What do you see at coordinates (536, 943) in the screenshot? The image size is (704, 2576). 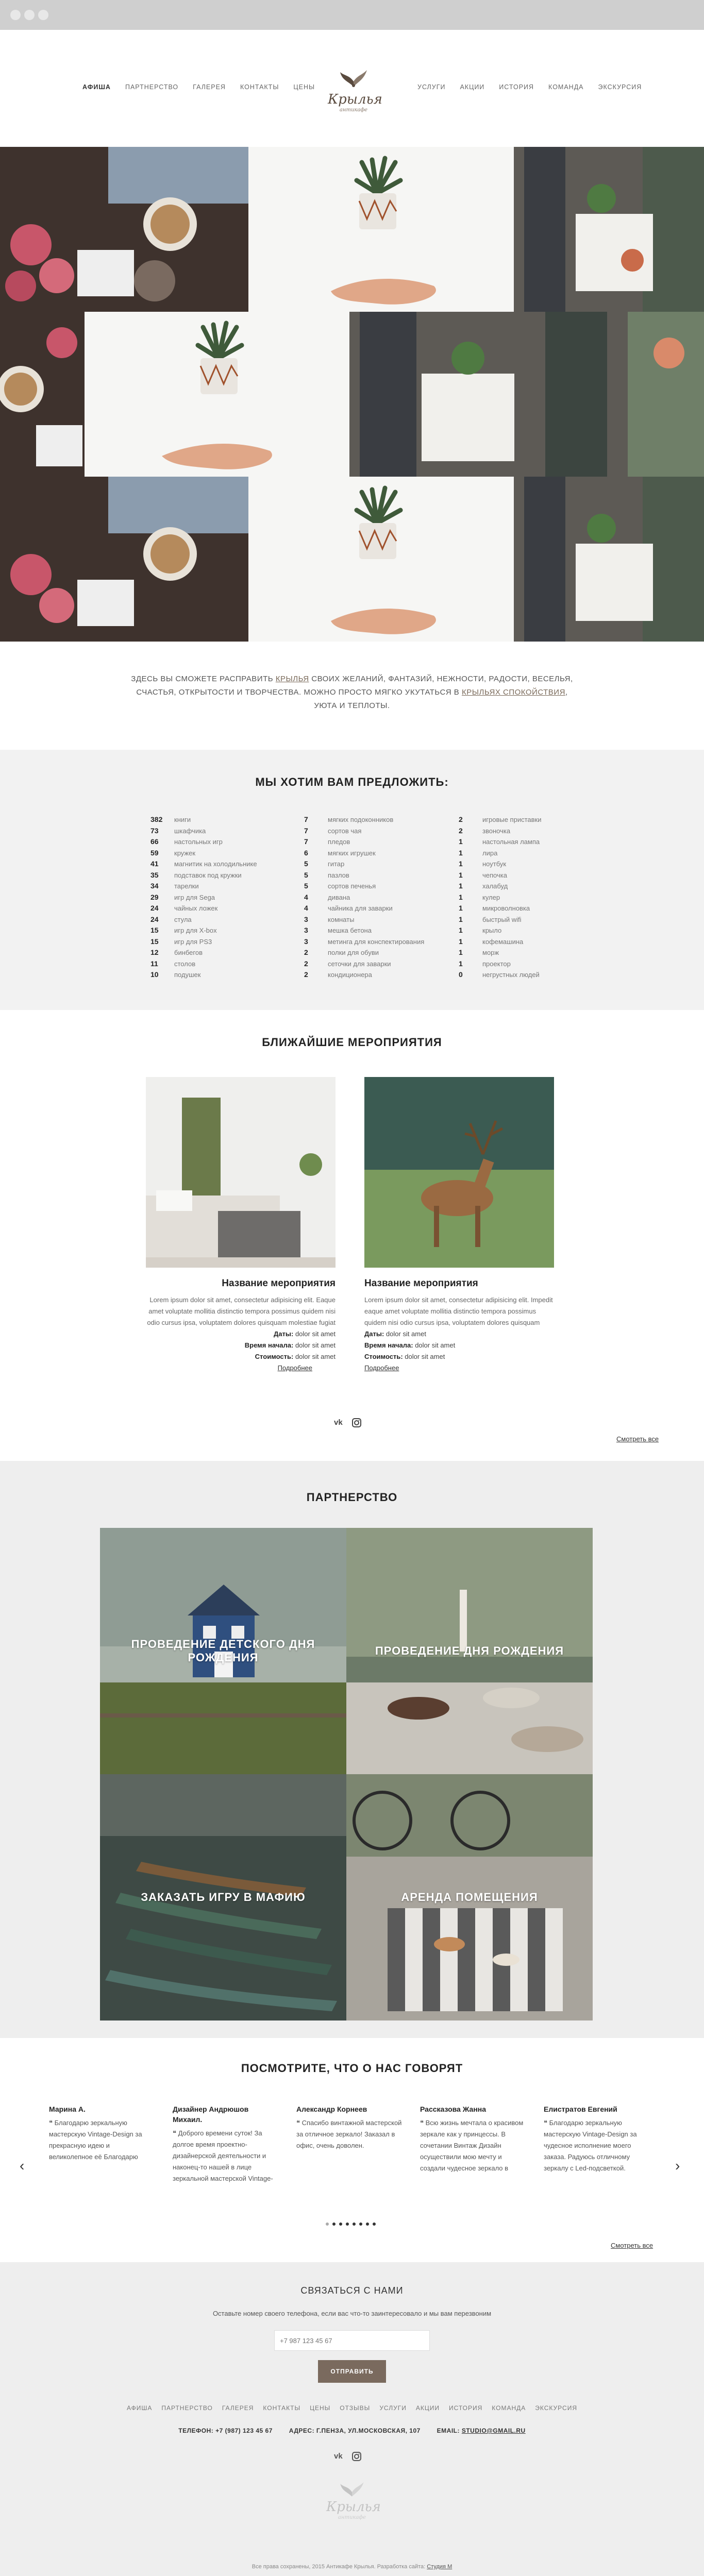 I see `offer-item: 1 кофемашина` at bounding box center [536, 943].